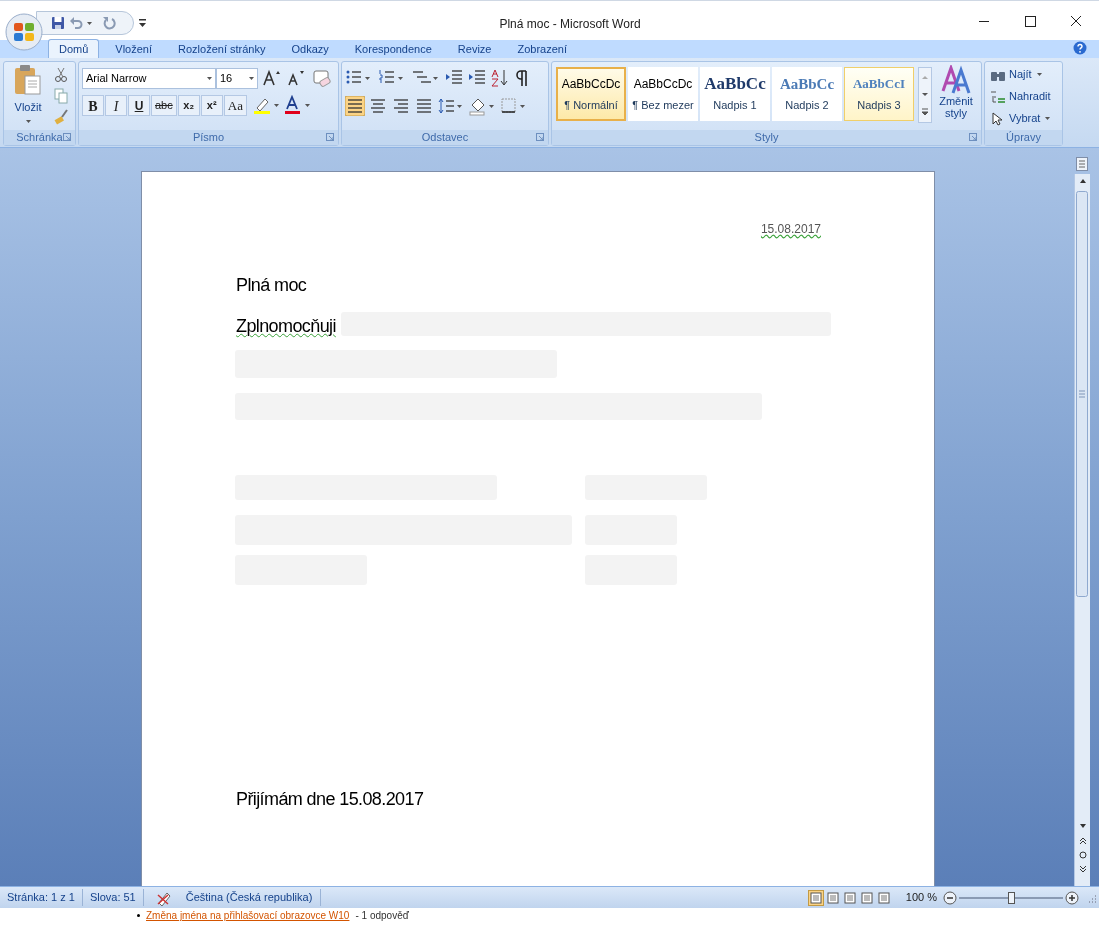 Image resolution: width=1099 pixels, height=925 pixels. Describe the element at coordinates (382, 915) in the screenshot. I see `reply-count: - 1 odpověď` at that location.